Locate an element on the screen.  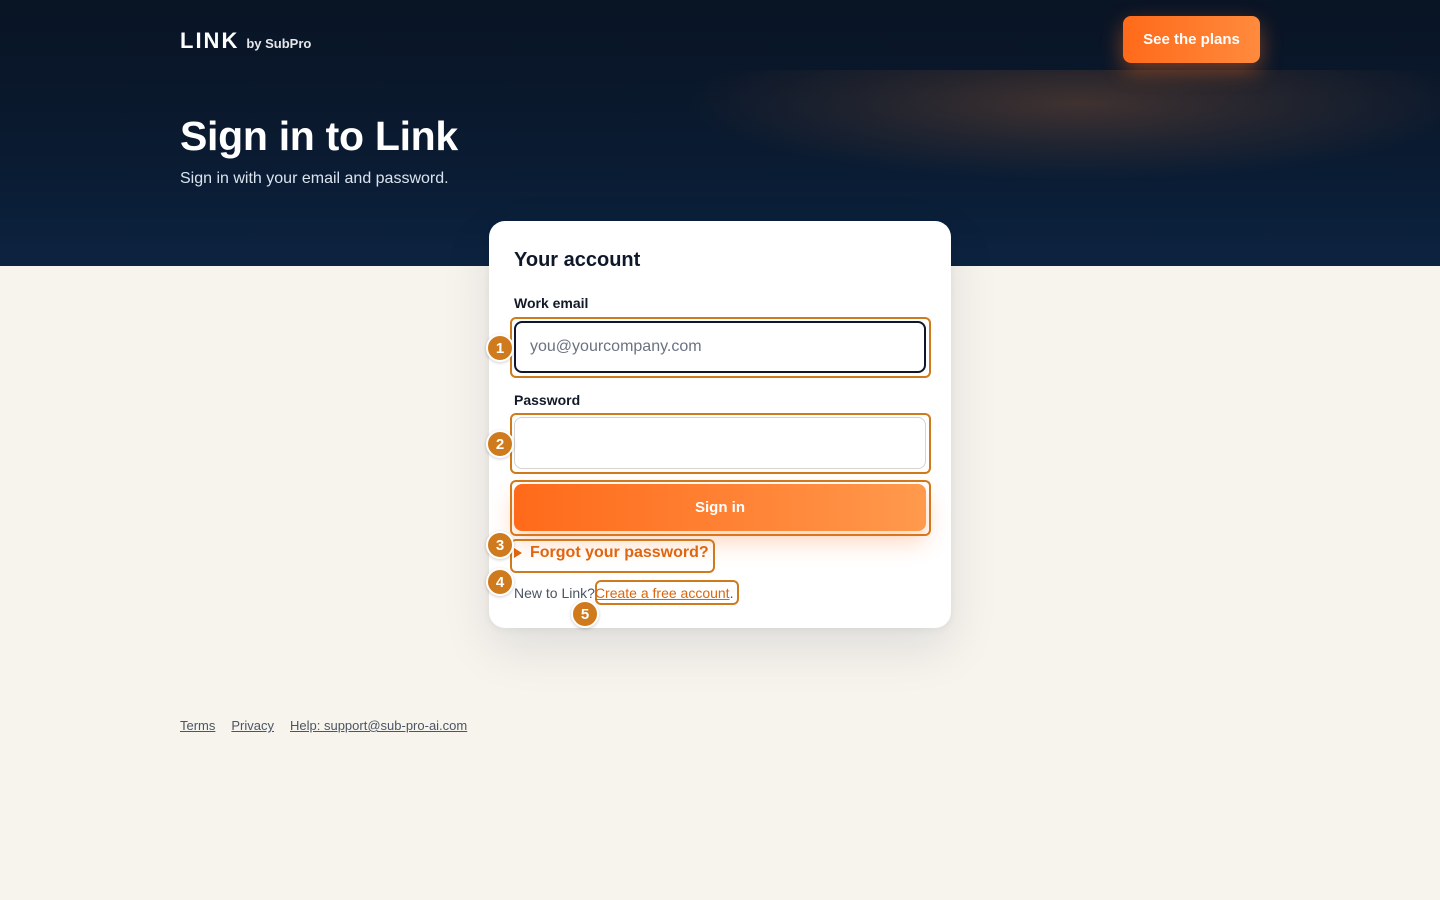
annotation-badge-2: 2 is located at coordinates (500, 444).